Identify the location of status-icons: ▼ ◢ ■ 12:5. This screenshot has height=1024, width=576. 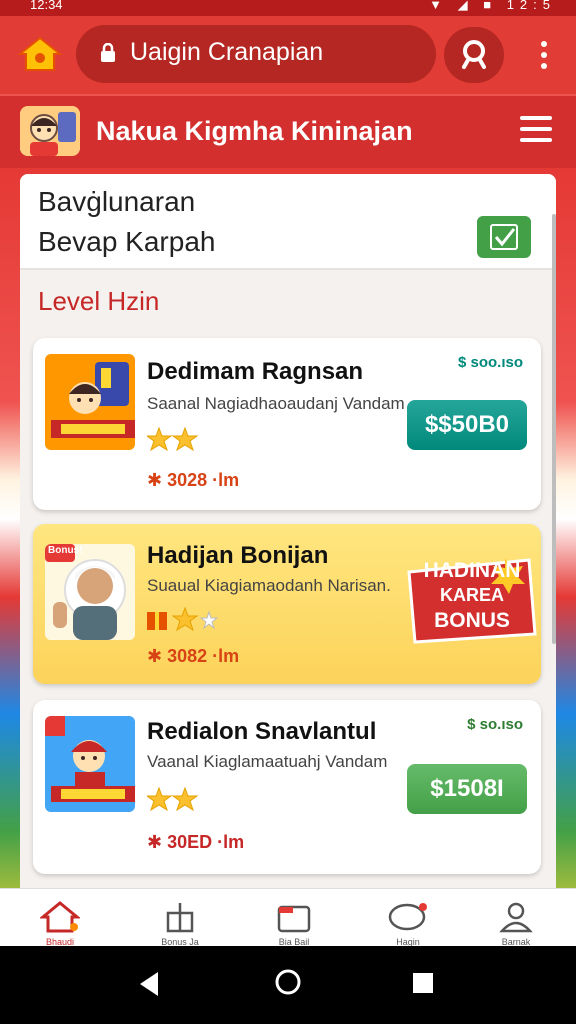
(492, 6).